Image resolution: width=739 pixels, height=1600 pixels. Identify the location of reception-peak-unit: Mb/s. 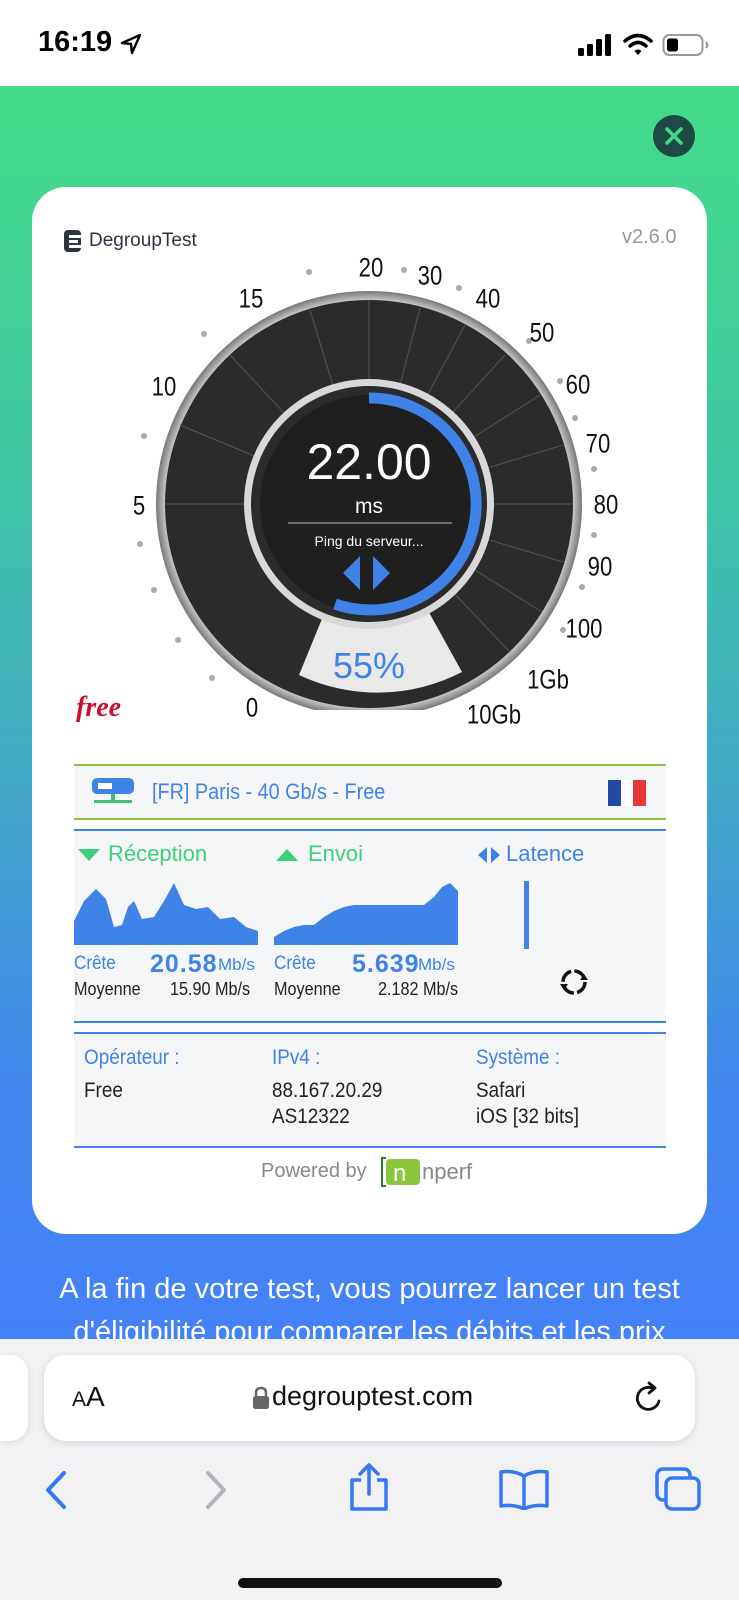
(236, 964).